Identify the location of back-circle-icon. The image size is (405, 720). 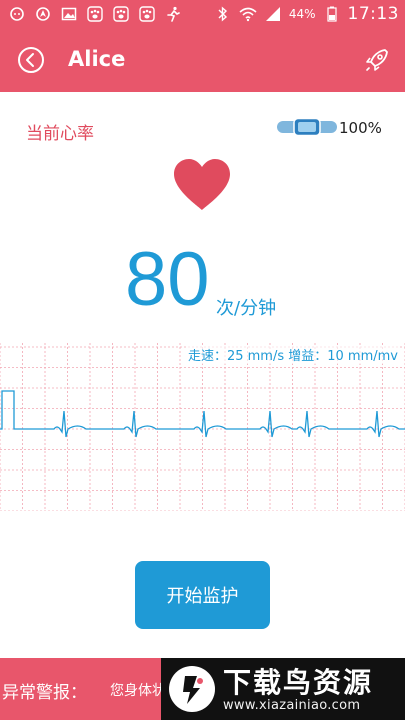
(31, 60).